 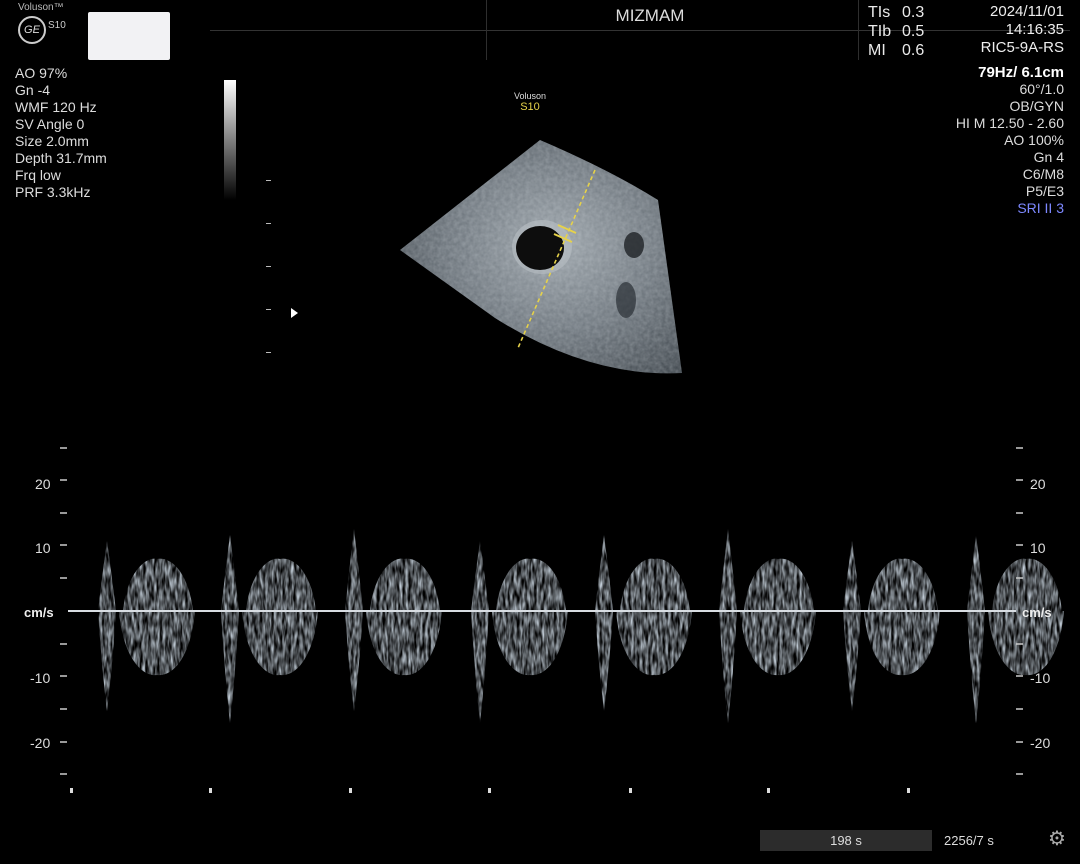 What do you see at coordinates (1021, 72) in the screenshot?
I see `frame-rate-depth: 79Hz/ 6.1cm` at bounding box center [1021, 72].